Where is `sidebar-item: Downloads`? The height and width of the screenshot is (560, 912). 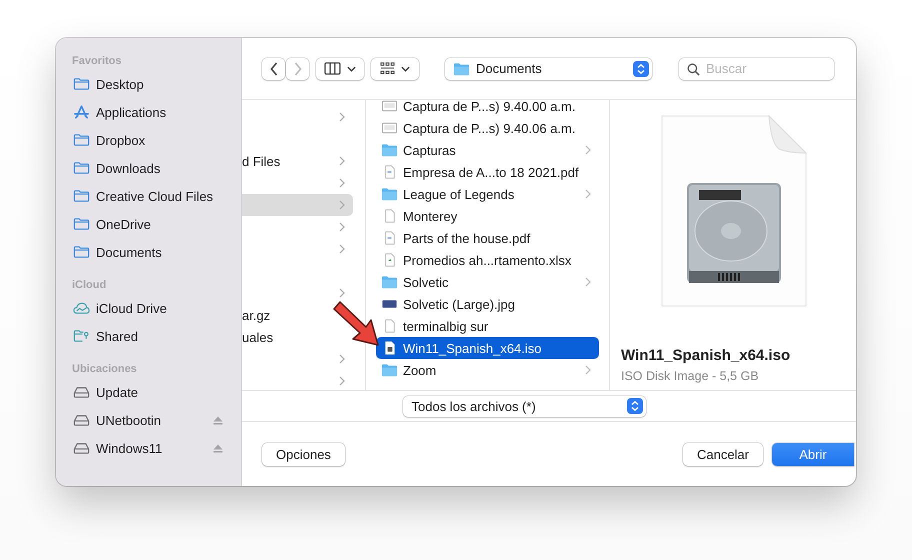 sidebar-item: Downloads is located at coordinates (148, 168).